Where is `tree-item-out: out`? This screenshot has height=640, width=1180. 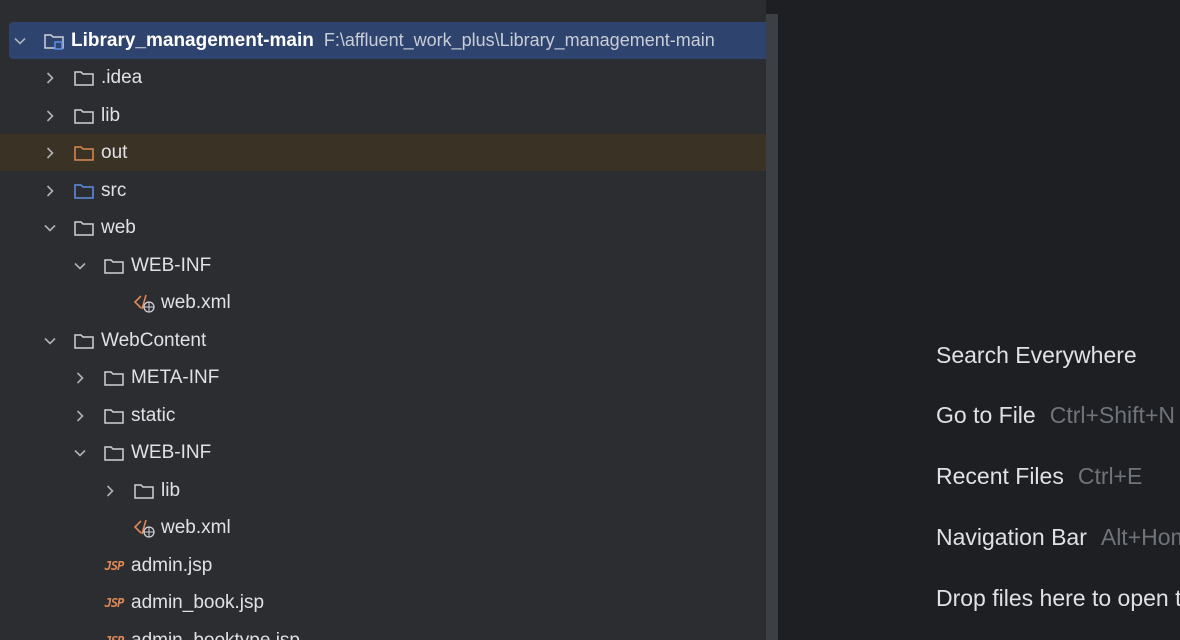 tree-item-out: out is located at coordinates (383, 152).